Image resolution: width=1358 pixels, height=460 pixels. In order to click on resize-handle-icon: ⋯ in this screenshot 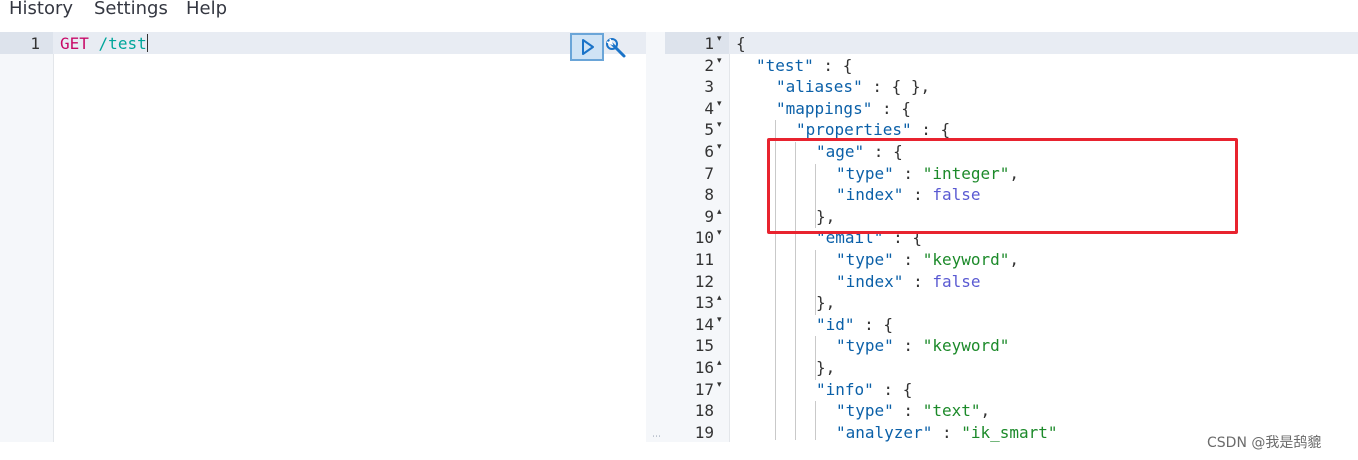, I will do `click(656, 437)`.